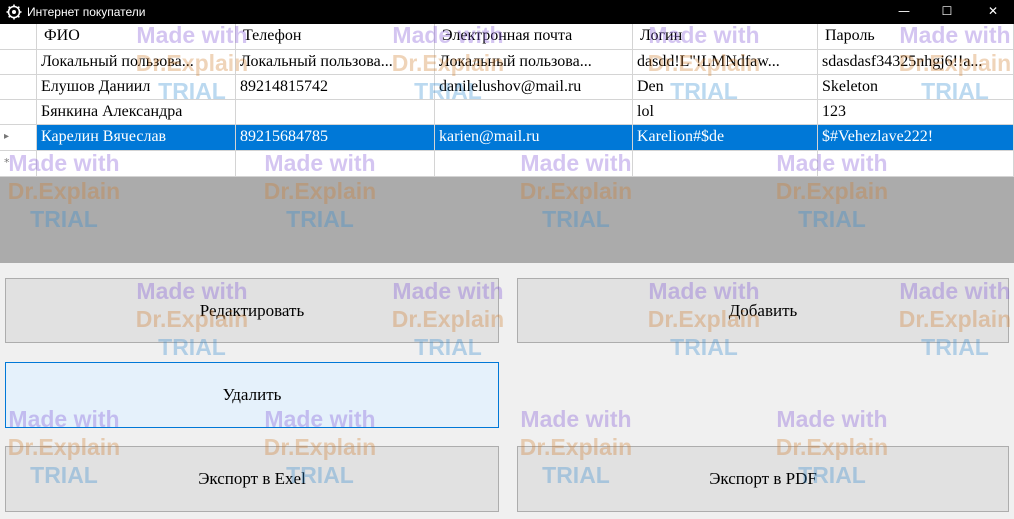  Describe the element at coordinates (136, 87) in the screenshot. I see `table-cell: Елушов Даниил` at that location.